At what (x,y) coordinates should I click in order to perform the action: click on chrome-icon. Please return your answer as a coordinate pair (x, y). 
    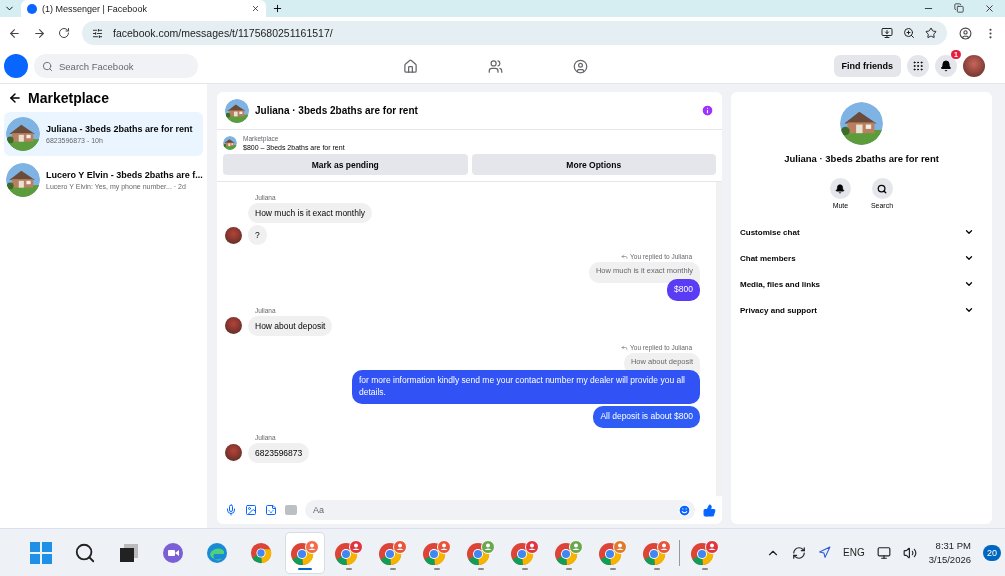
    Looking at the image, I should click on (261, 552).